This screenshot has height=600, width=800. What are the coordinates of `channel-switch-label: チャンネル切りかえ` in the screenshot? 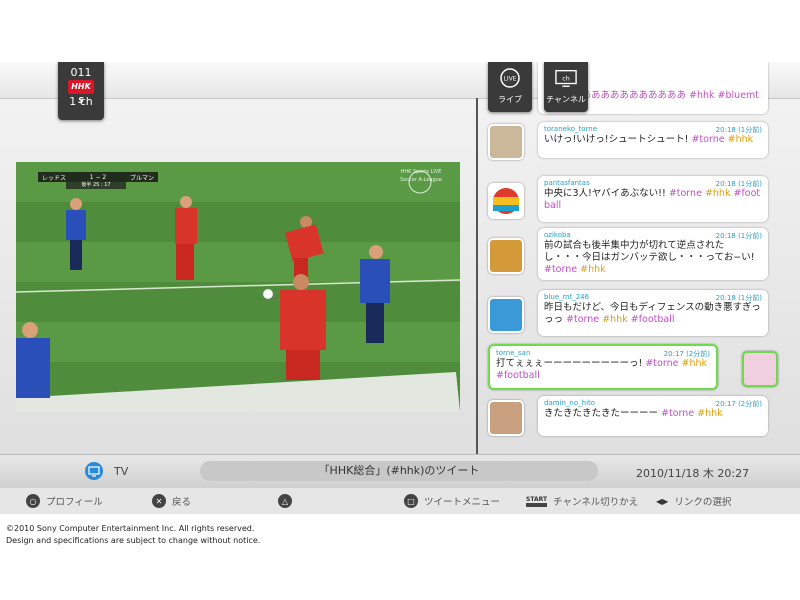 It's located at (596, 502).